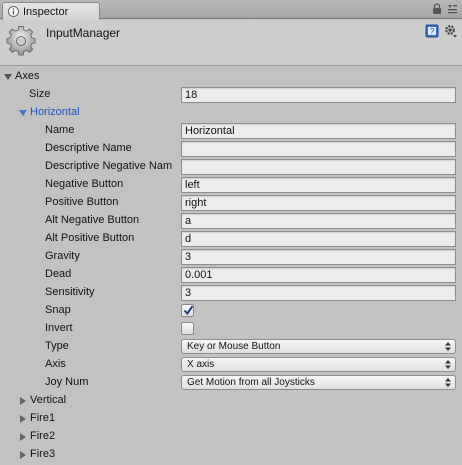  What do you see at coordinates (40, 94) in the screenshot?
I see `size-label: Size` at bounding box center [40, 94].